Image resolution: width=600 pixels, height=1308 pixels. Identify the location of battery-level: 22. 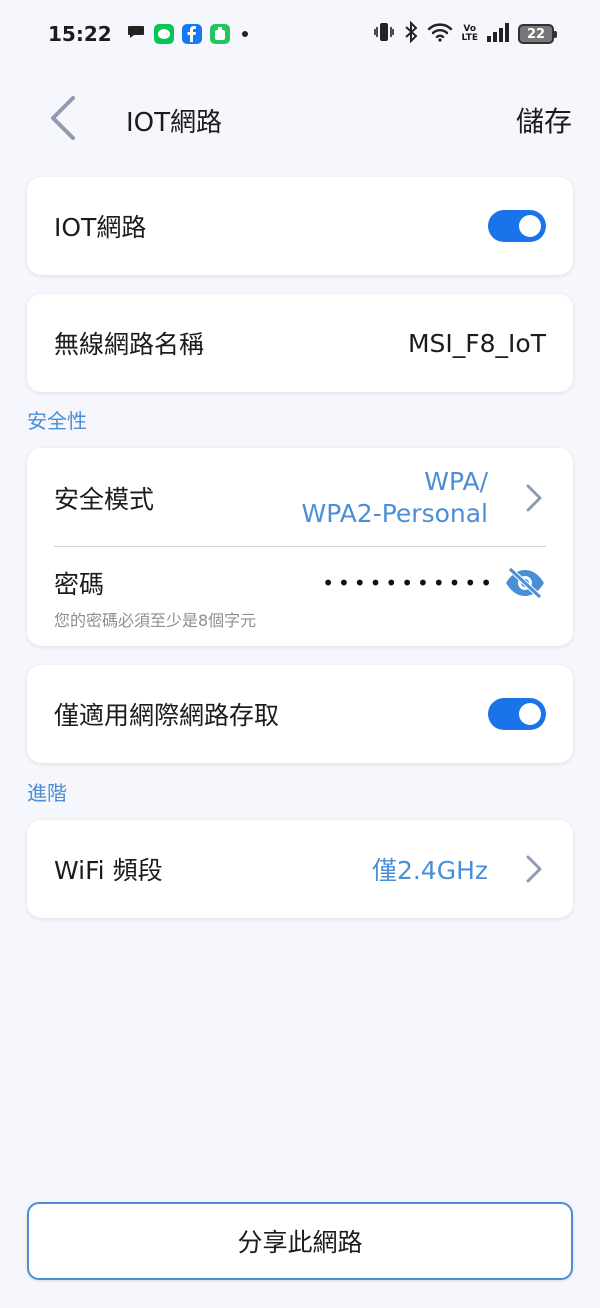
(536, 34).